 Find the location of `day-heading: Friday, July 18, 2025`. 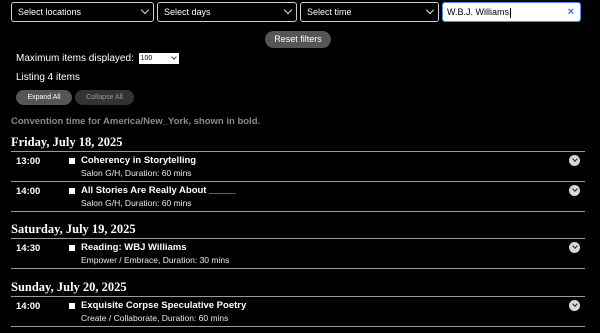

day-heading: Friday, July 18, 2025 is located at coordinates (67, 142).